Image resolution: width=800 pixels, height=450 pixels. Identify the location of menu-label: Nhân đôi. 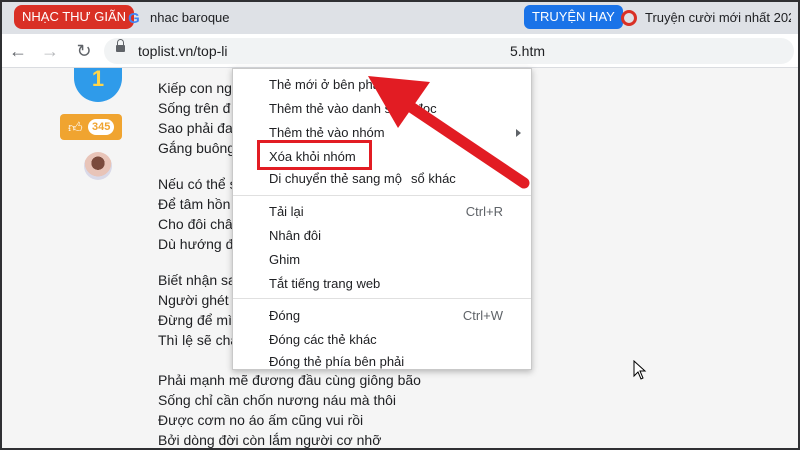
(295, 235).